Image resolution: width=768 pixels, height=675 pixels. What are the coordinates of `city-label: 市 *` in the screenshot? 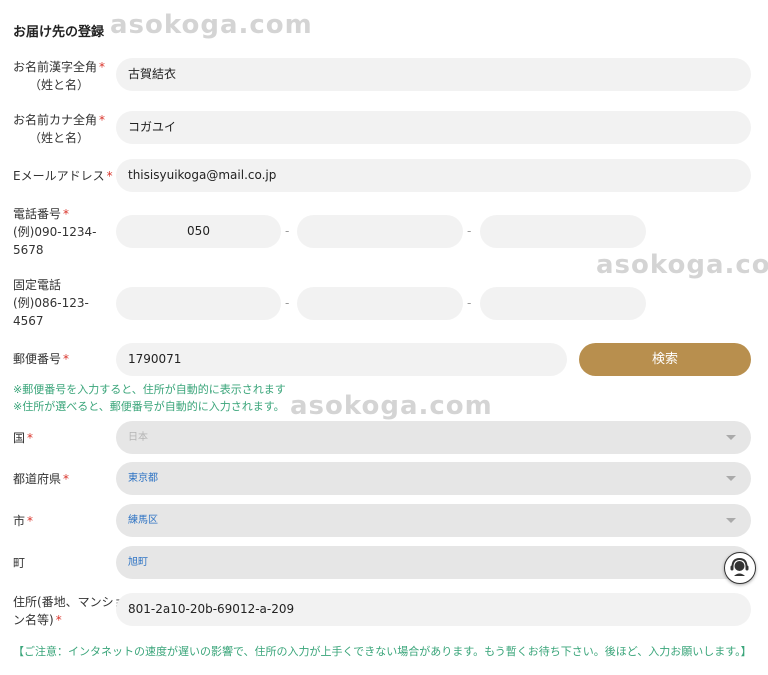 It's located at (23, 521).